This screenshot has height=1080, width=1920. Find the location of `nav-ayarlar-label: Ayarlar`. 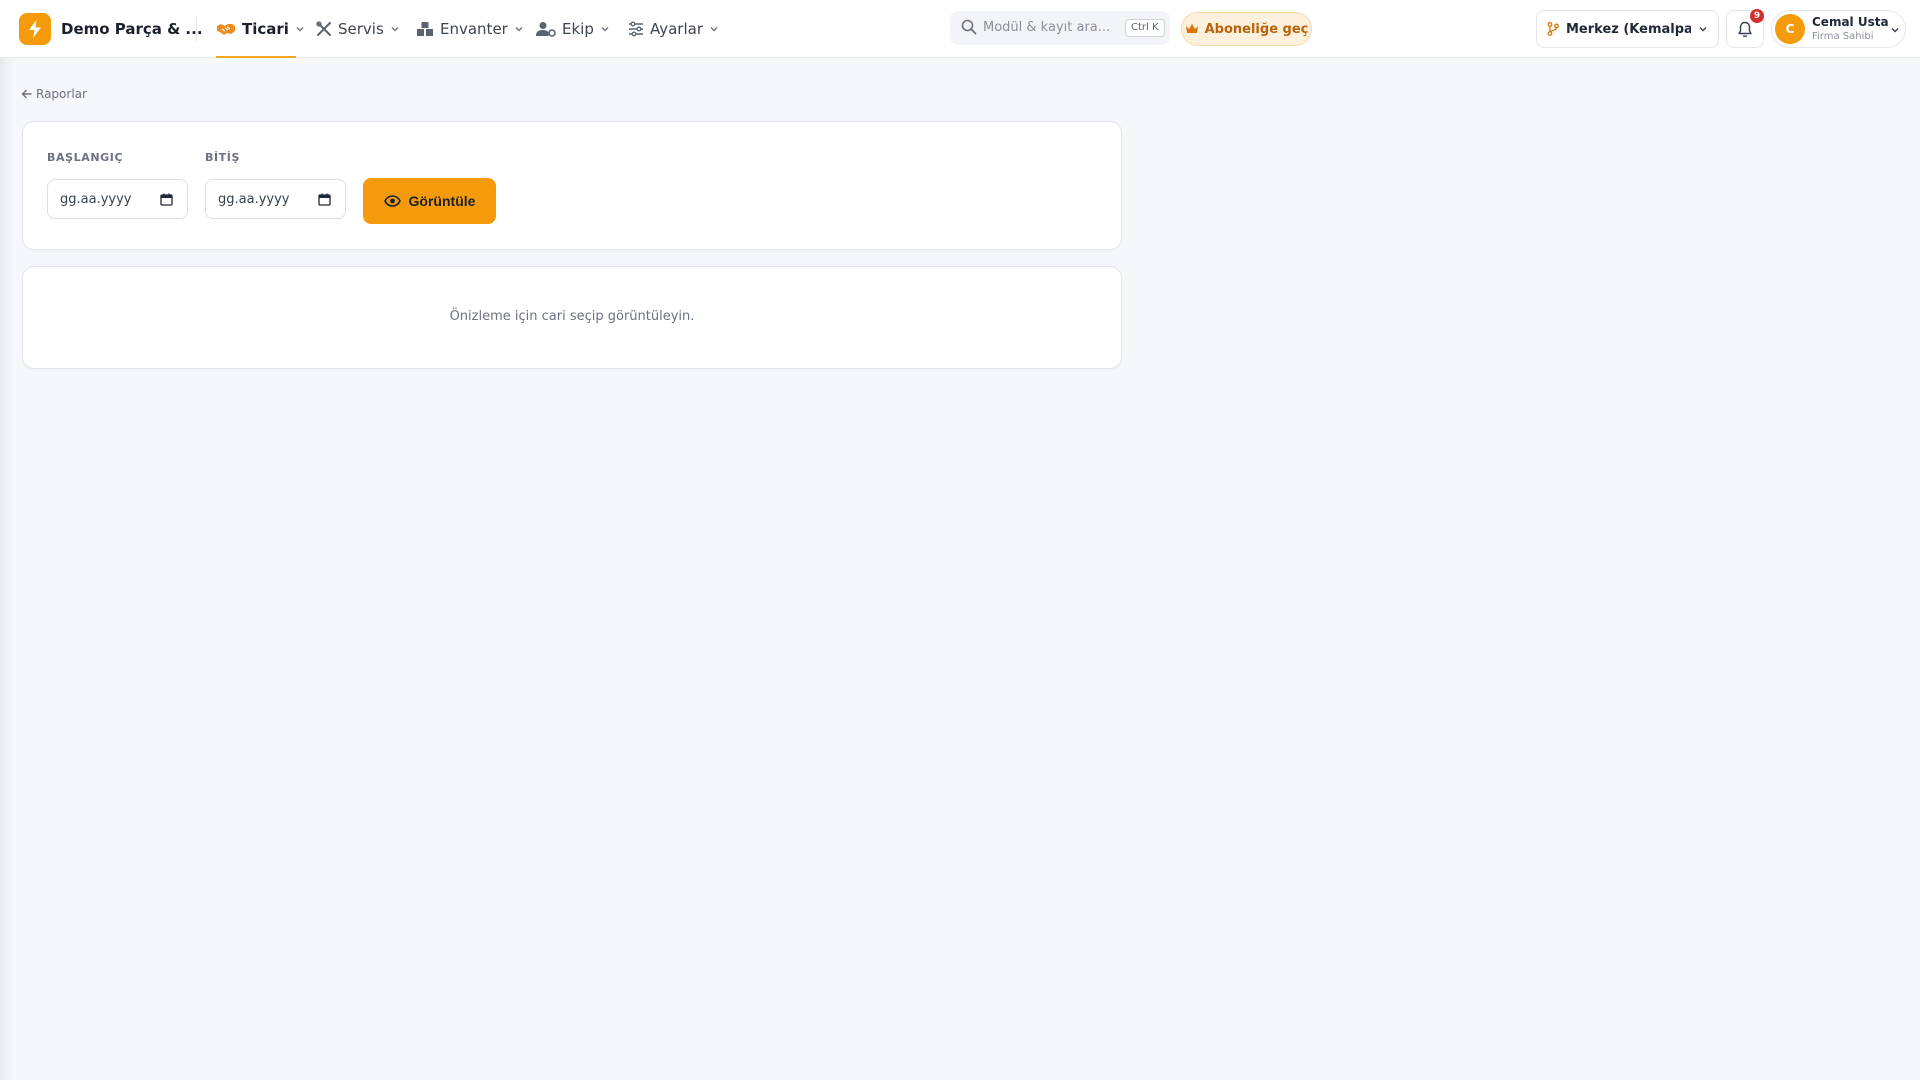

nav-ayarlar-label: Ayarlar is located at coordinates (677, 29).